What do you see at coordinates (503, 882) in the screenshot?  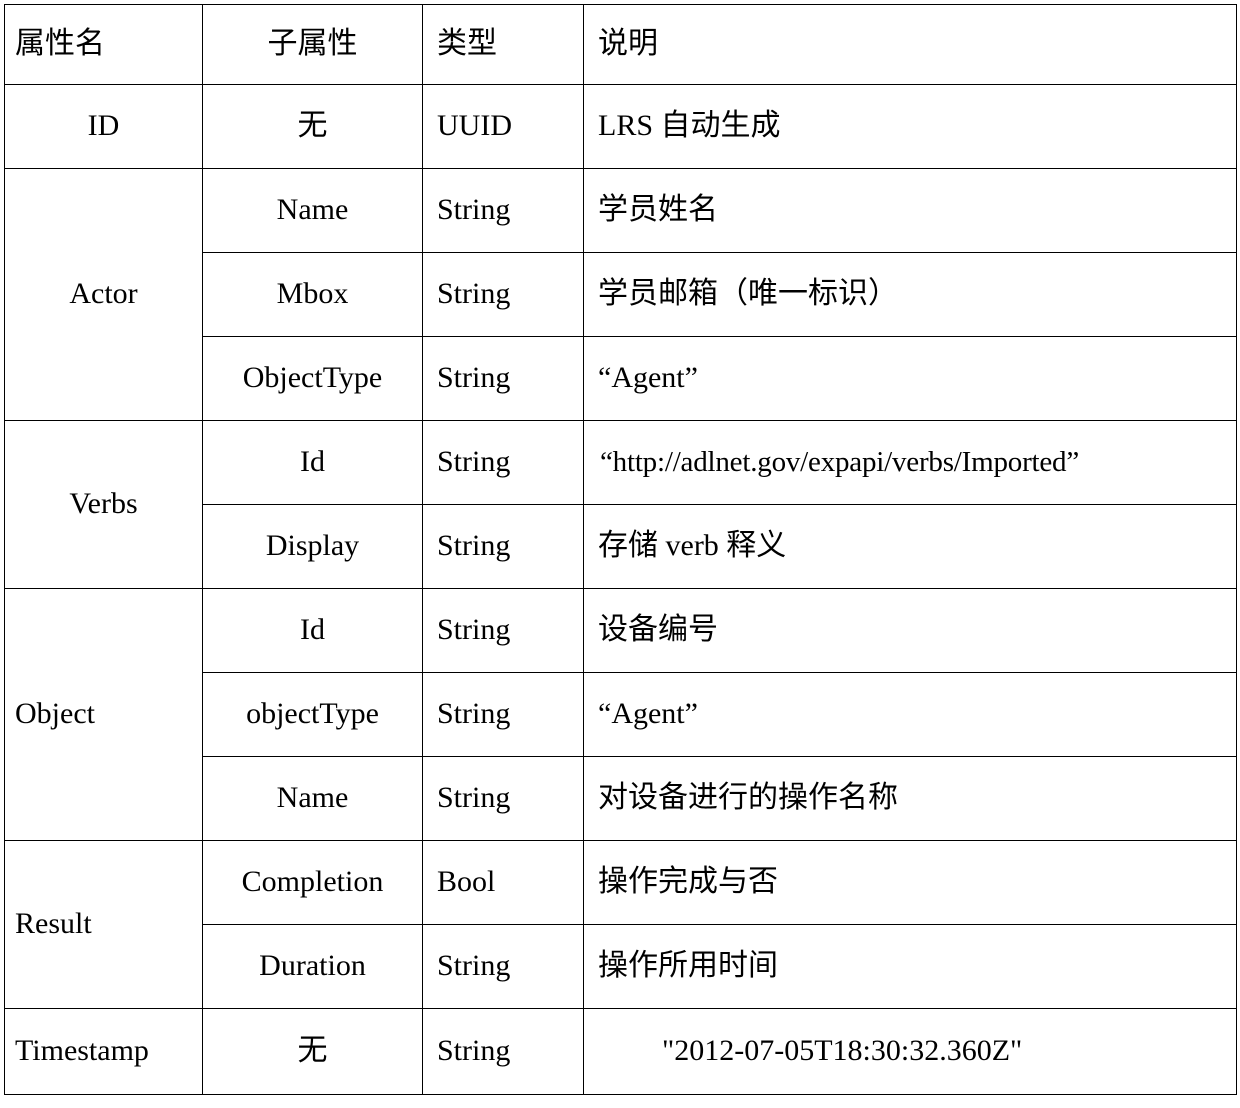 I see `type-cell: Bool` at bounding box center [503, 882].